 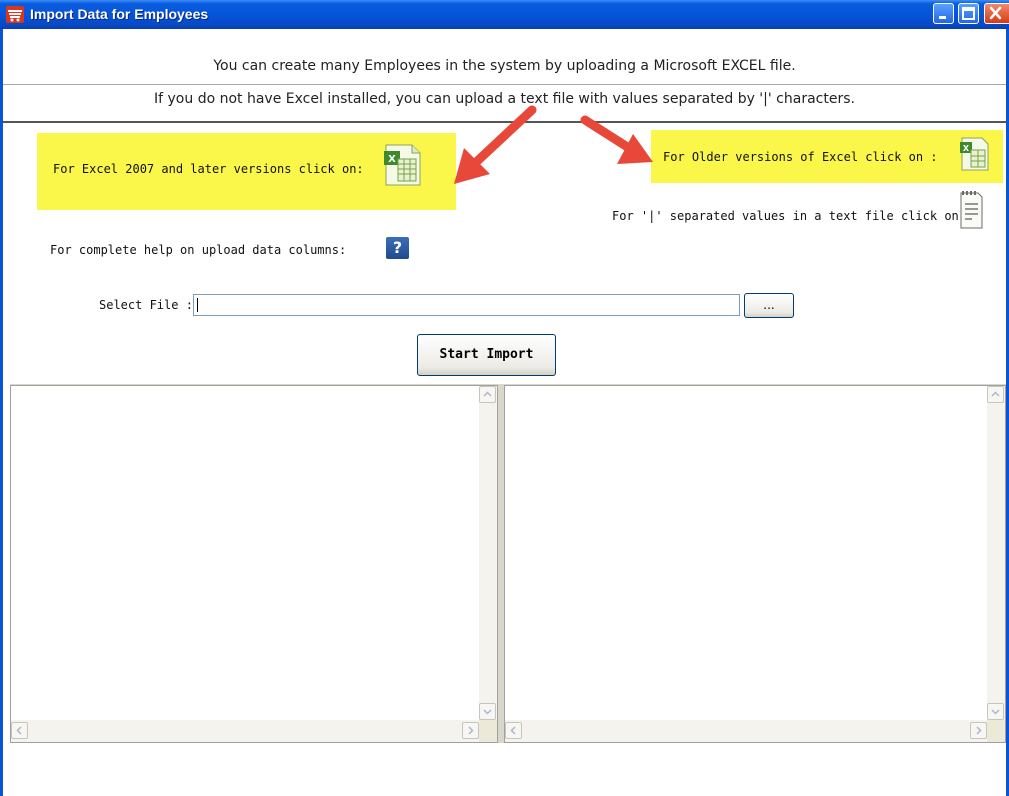 What do you see at coordinates (245, 731) in the screenshot?
I see `left-horizontal-scrollbar` at bounding box center [245, 731].